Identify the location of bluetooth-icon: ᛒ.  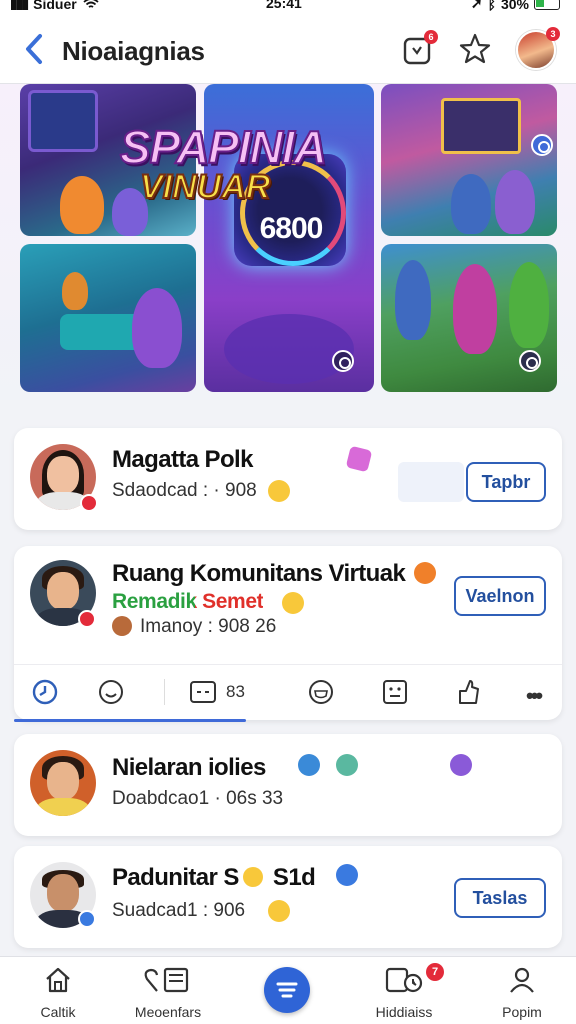
(491, 6).